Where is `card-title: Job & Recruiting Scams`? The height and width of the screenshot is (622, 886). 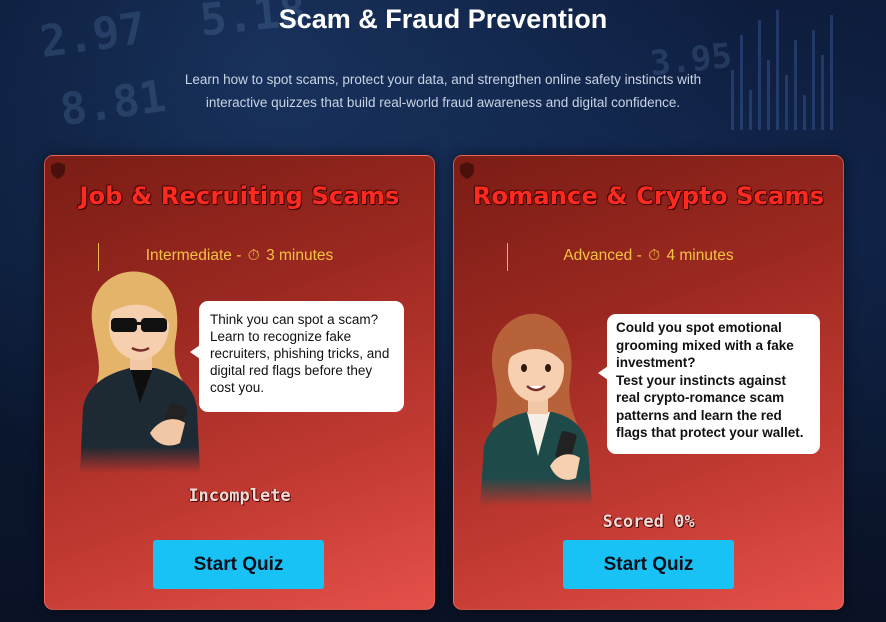
card-title: Job & Recruiting Scams is located at coordinates (239, 196).